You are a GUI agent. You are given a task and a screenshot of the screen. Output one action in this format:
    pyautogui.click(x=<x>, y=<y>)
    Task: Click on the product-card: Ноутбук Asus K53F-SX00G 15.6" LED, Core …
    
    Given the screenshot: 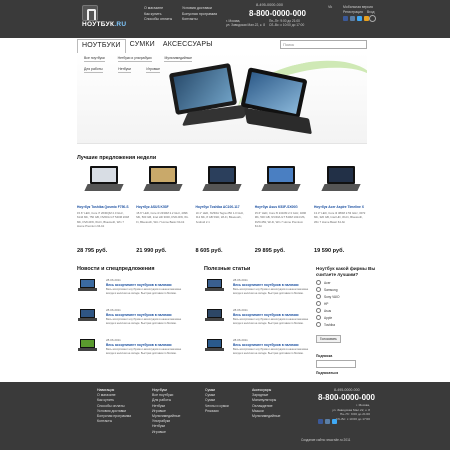 What is the action you would take?
    pyautogui.click(x=281, y=210)
    